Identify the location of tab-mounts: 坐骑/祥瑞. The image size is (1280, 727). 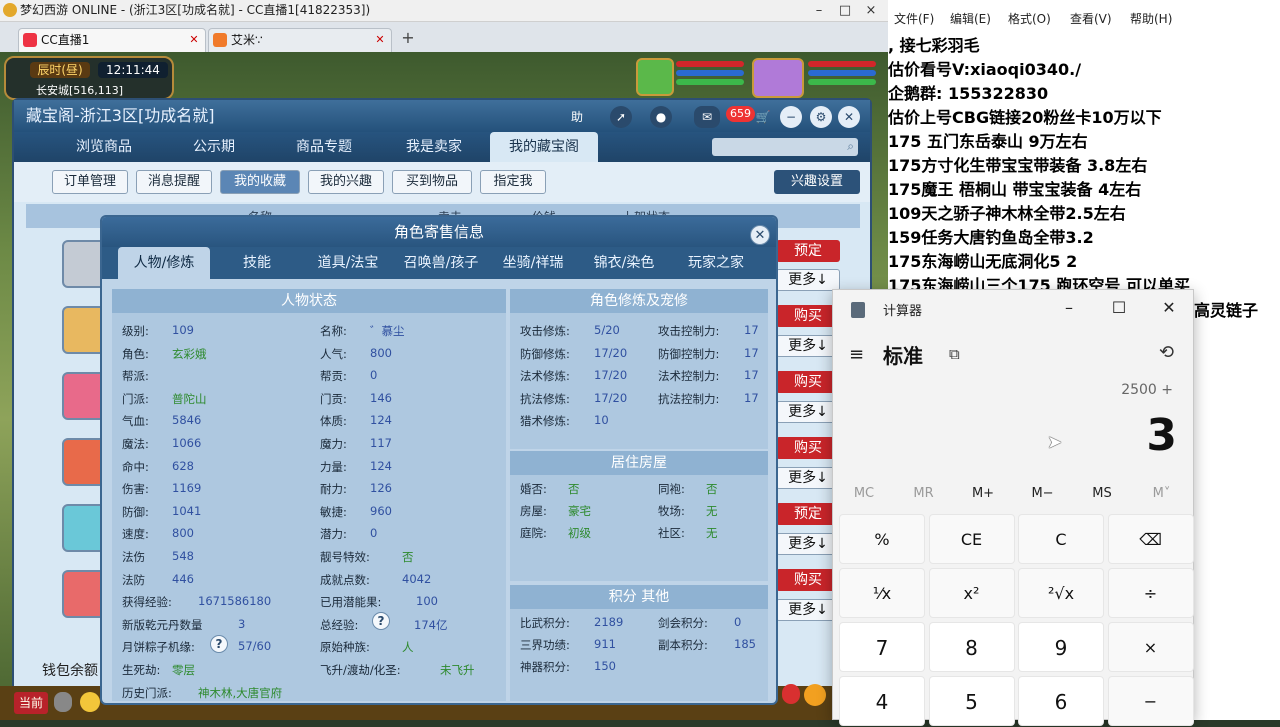
(533, 263).